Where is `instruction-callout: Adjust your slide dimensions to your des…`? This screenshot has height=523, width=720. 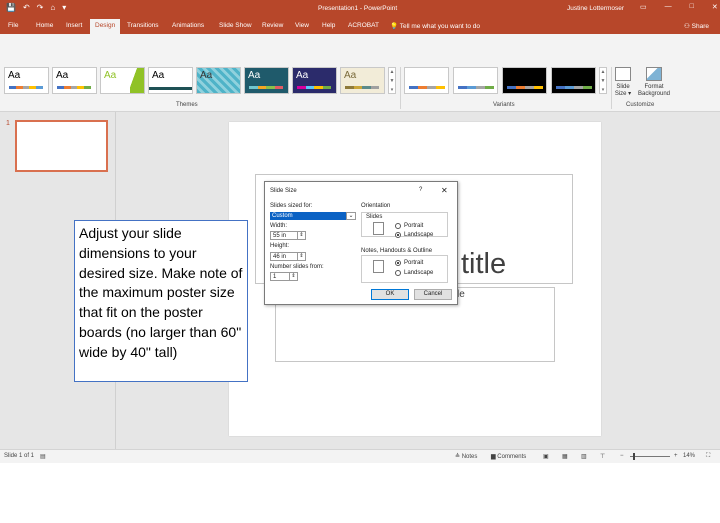
instruction-callout: Adjust your slide dimensions to your des… is located at coordinates (161, 301).